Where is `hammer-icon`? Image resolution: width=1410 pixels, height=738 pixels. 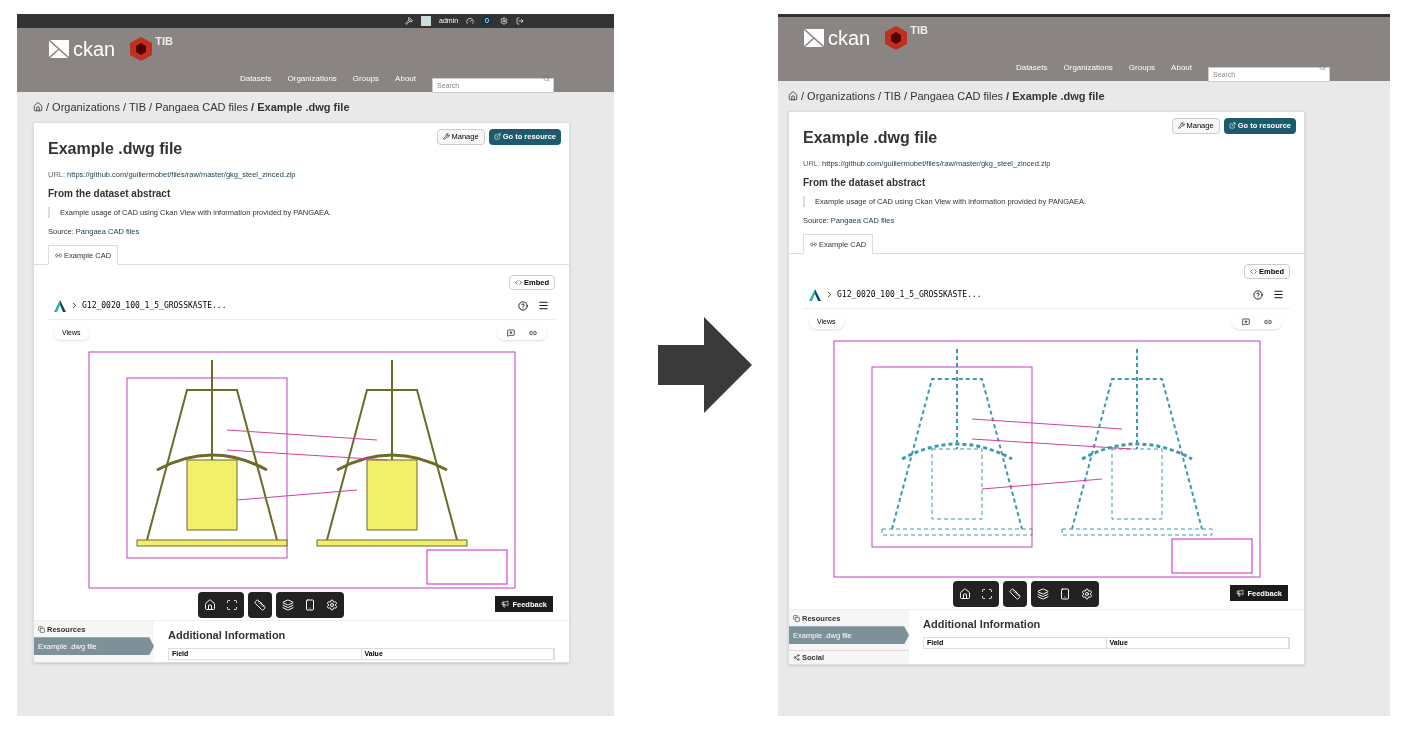
hammer-icon is located at coordinates (409, 21).